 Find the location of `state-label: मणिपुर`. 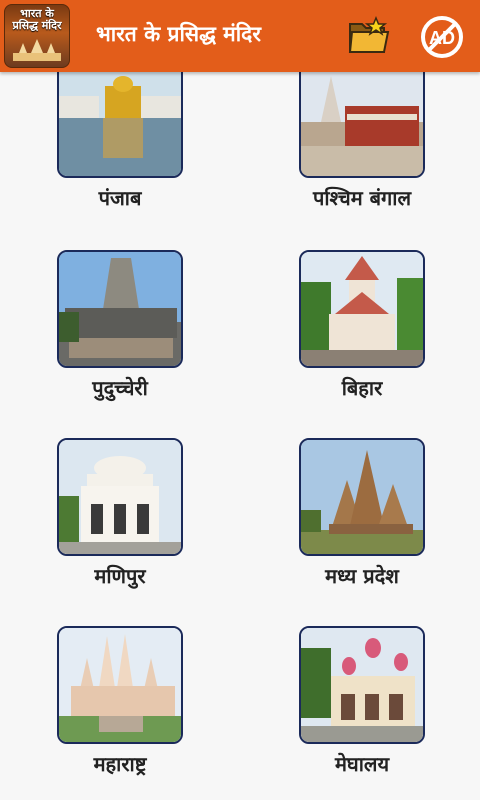

state-label: मणिपुर is located at coordinates (120, 576).